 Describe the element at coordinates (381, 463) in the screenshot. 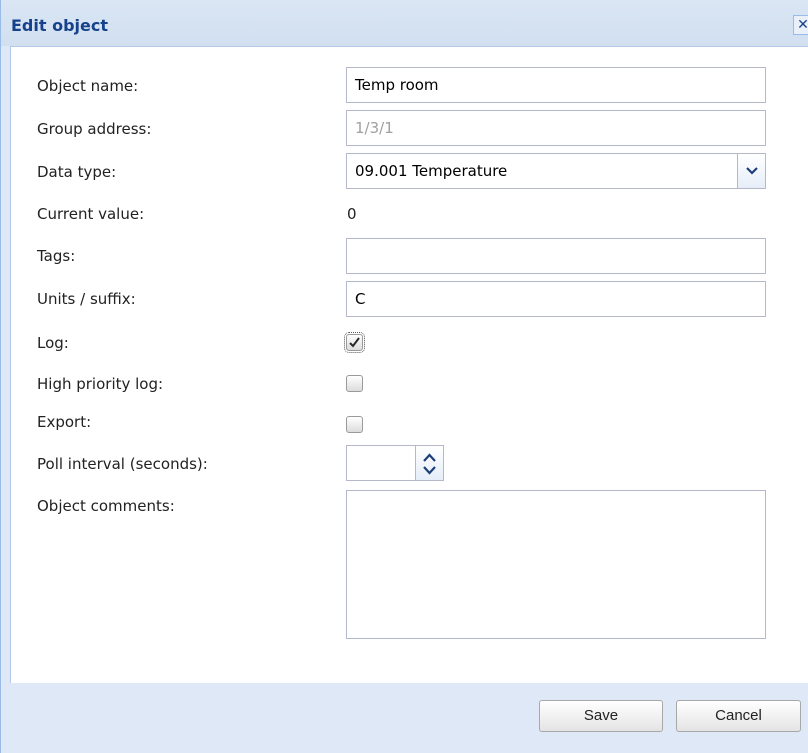

I see `poll-interval-input` at that location.